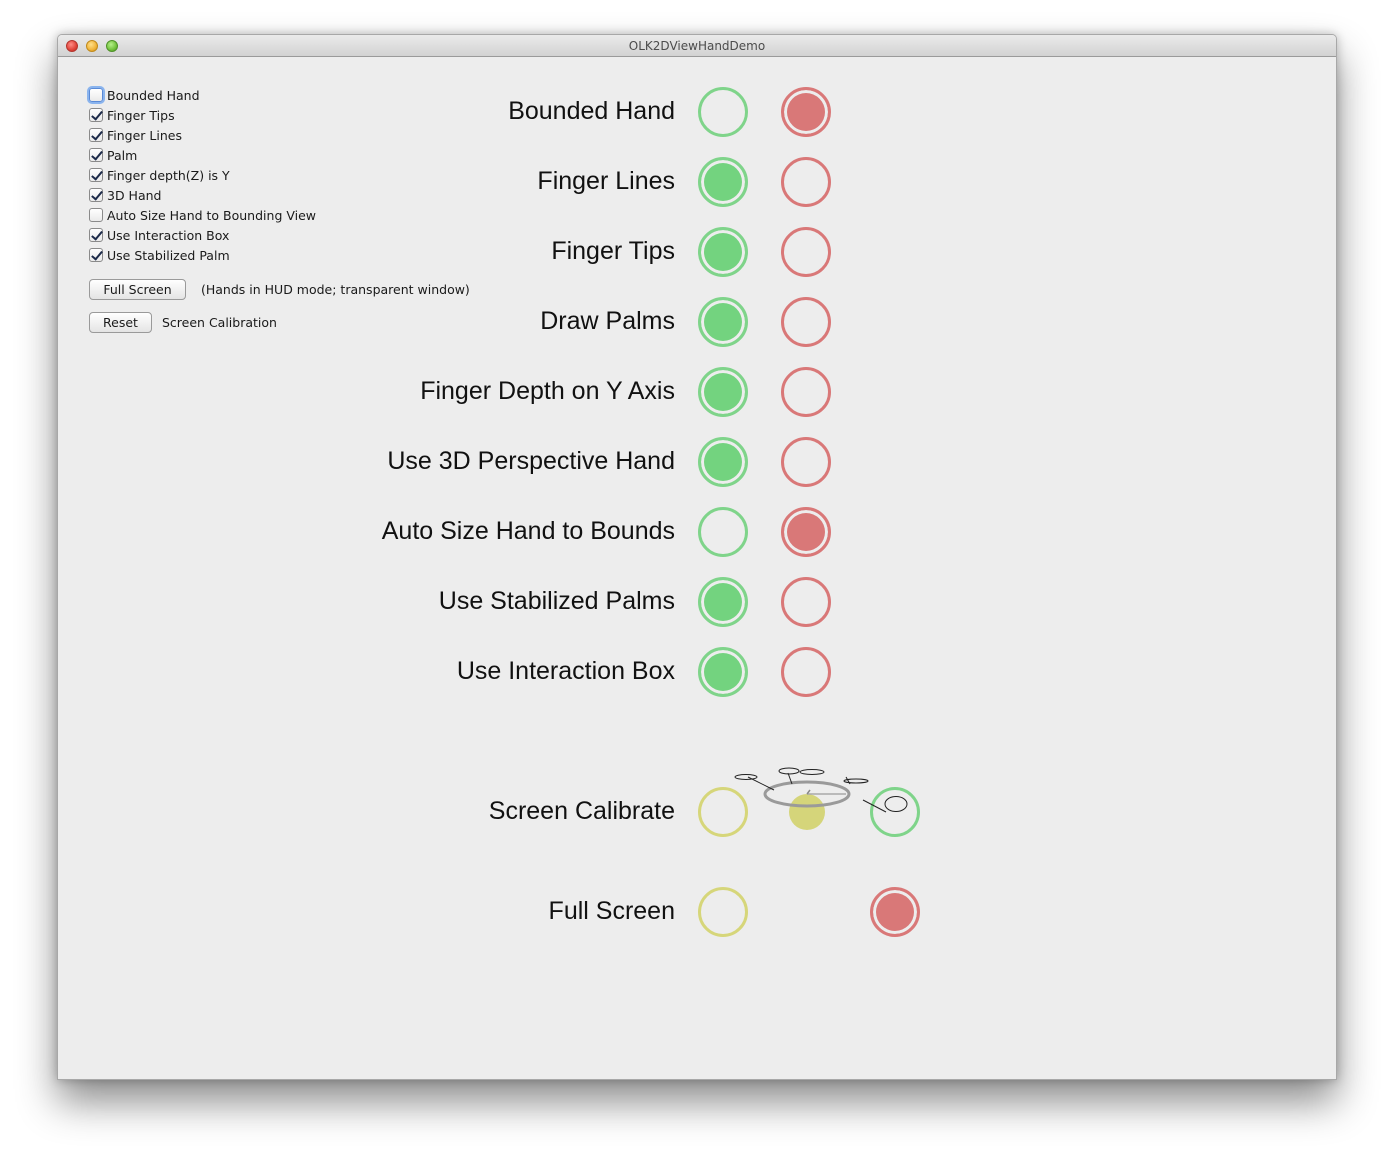  I want to click on checkbox-label: Auto Size Hand to Bounding View, so click(211, 215).